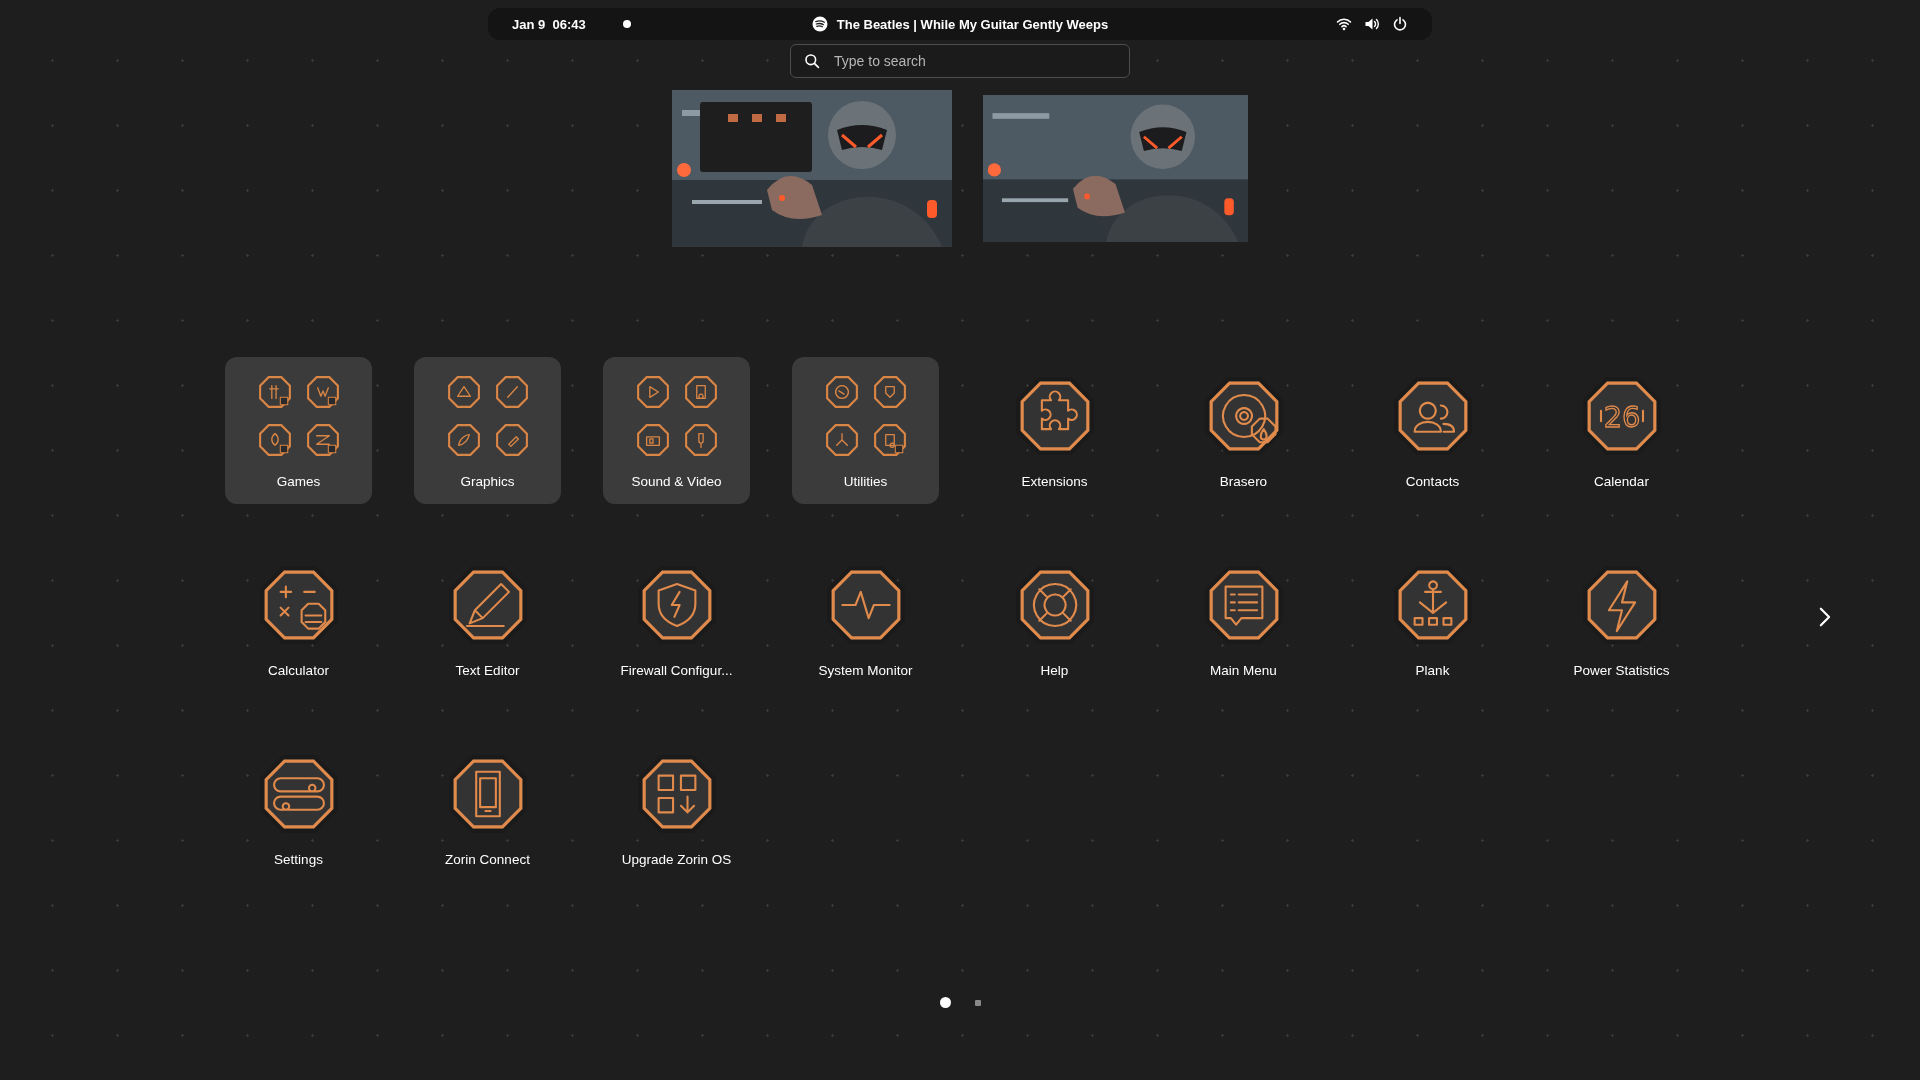 Image resolution: width=1920 pixels, height=1080 pixels. I want to click on app-launcher: Help, so click(1054, 619).